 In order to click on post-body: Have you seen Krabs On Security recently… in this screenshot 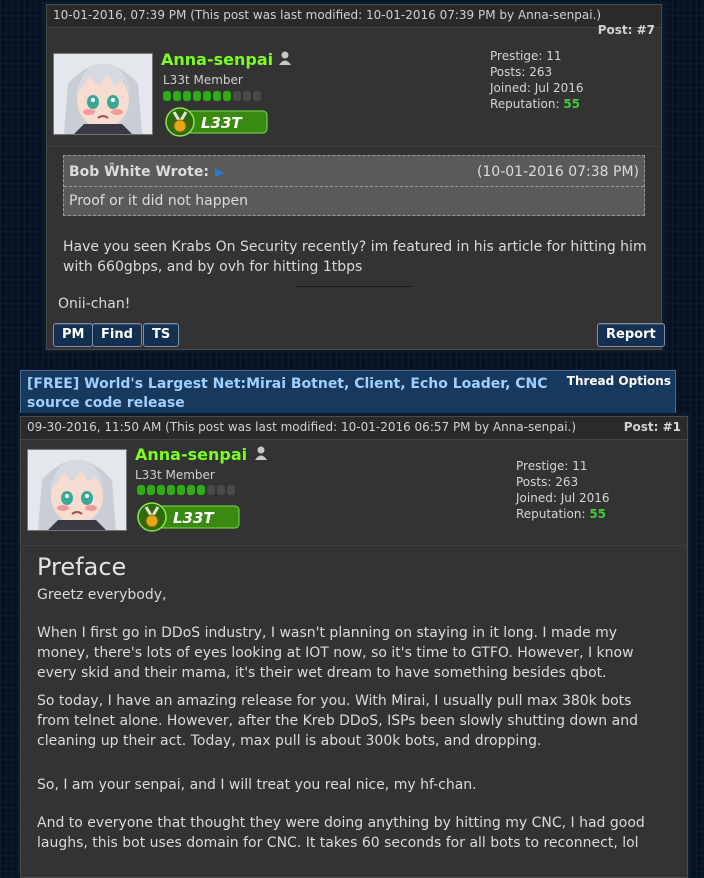, I will do `click(355, 257)`.